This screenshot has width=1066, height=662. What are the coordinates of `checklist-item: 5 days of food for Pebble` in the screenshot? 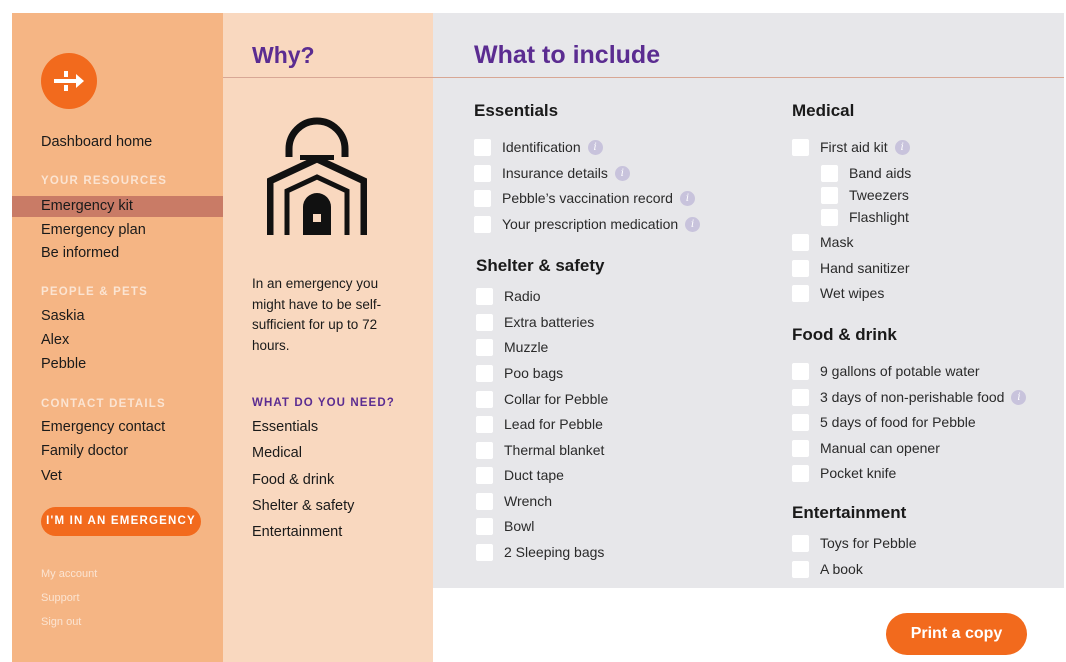 It's located at (884, 422).